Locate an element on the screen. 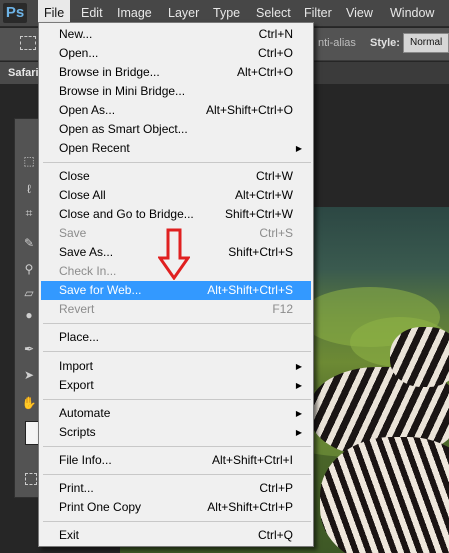  marquee-tool-icon is located at coordinates (28, 43).